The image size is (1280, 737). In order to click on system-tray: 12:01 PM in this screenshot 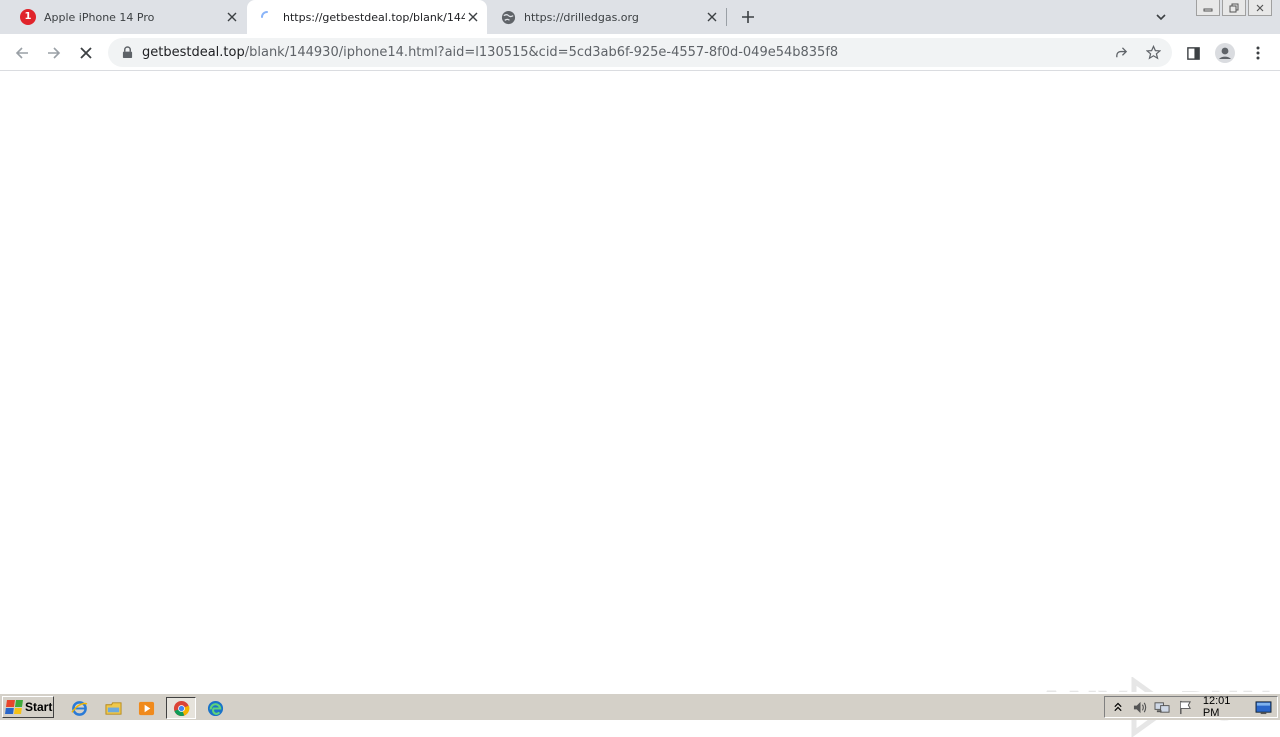, I will do `click(1191, 707)`.